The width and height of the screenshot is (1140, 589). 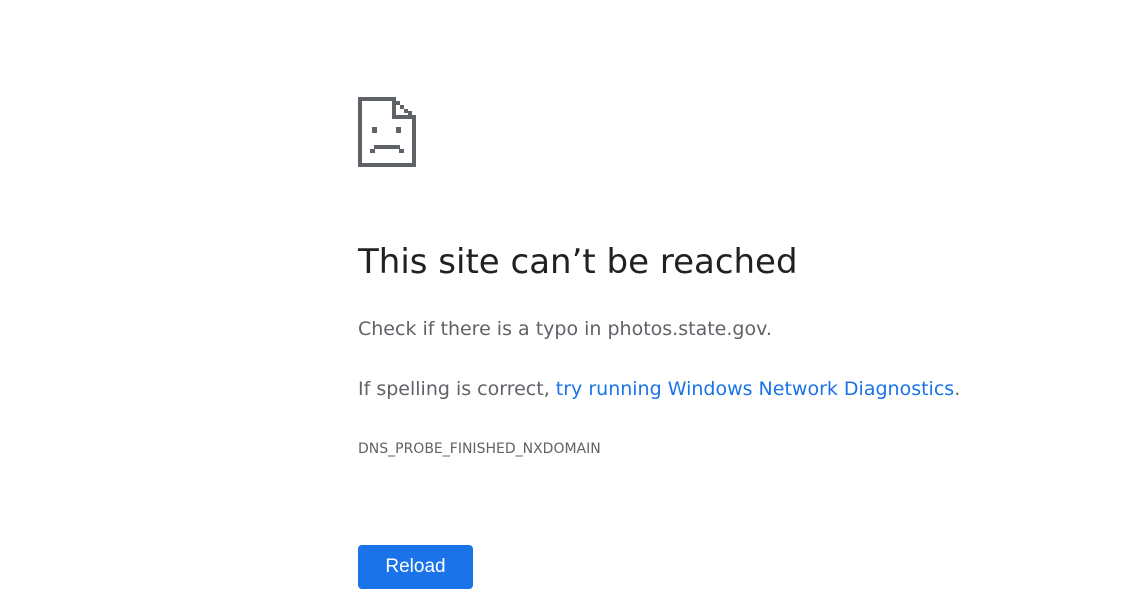 I want to click on diagnostics-suffix: ., so click(x=957, y=389).